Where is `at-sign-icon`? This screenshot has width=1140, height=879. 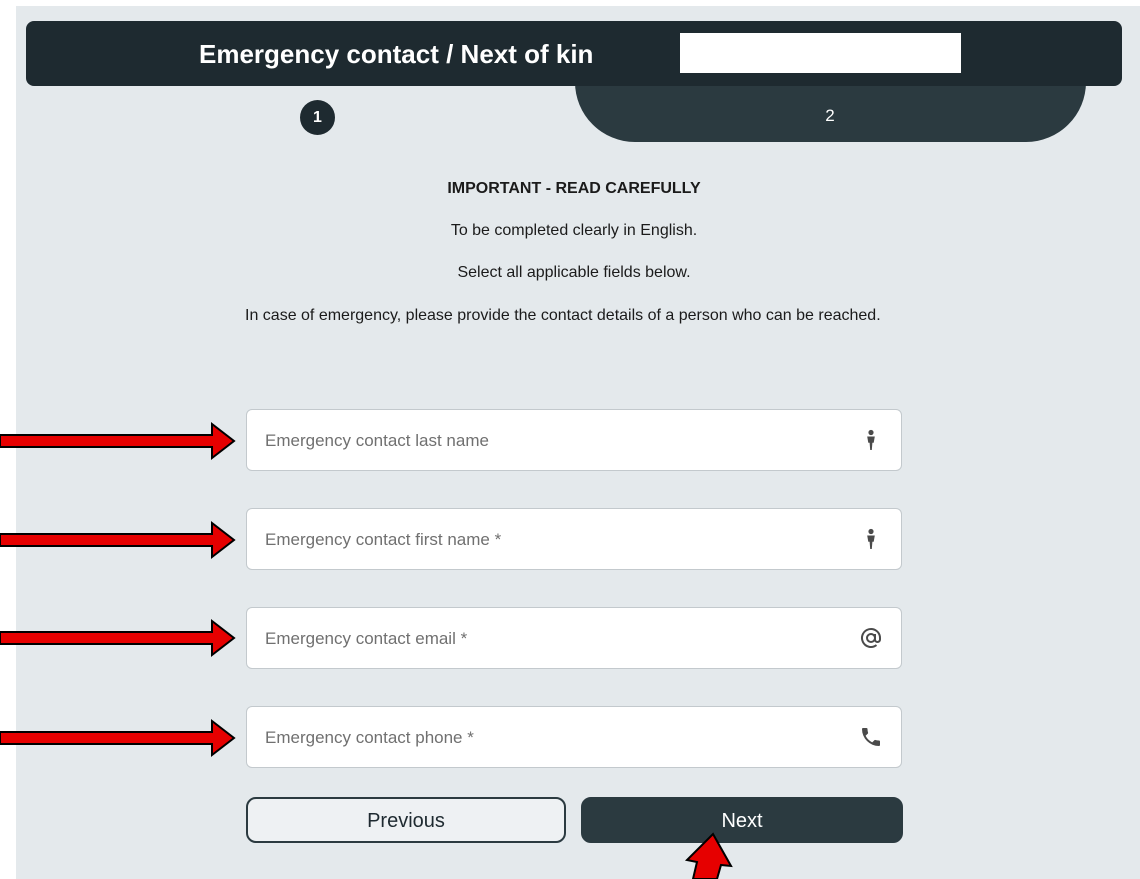
at-sign-icon is located at coordinates (871, 637).